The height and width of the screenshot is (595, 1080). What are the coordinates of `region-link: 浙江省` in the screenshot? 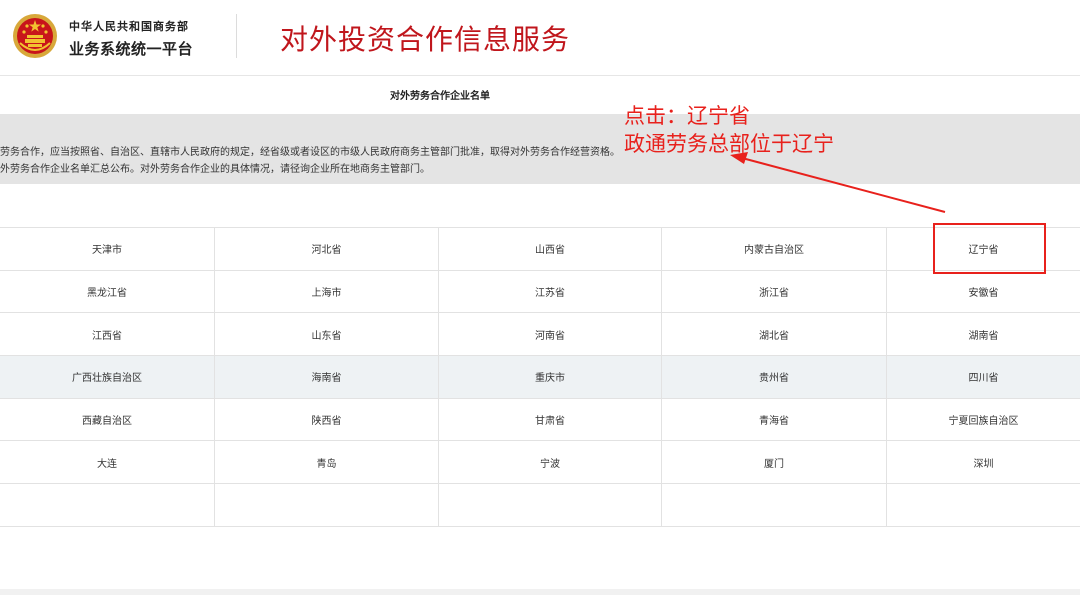 It's located at (774, 291).